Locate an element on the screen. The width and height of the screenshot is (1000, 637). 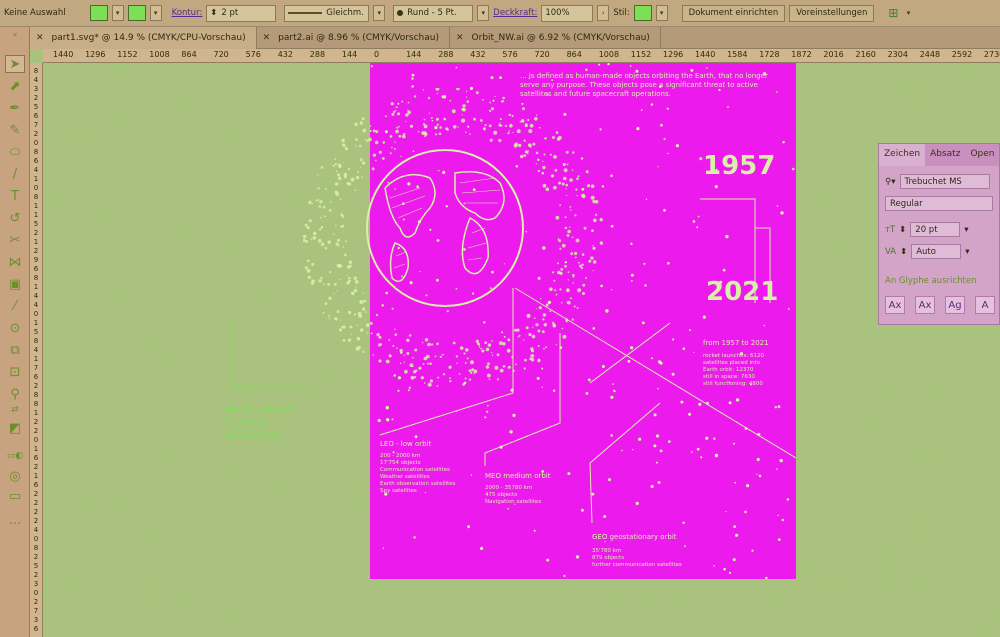
arrange-dropdown: ▾ is located at coordinates (908, 13).